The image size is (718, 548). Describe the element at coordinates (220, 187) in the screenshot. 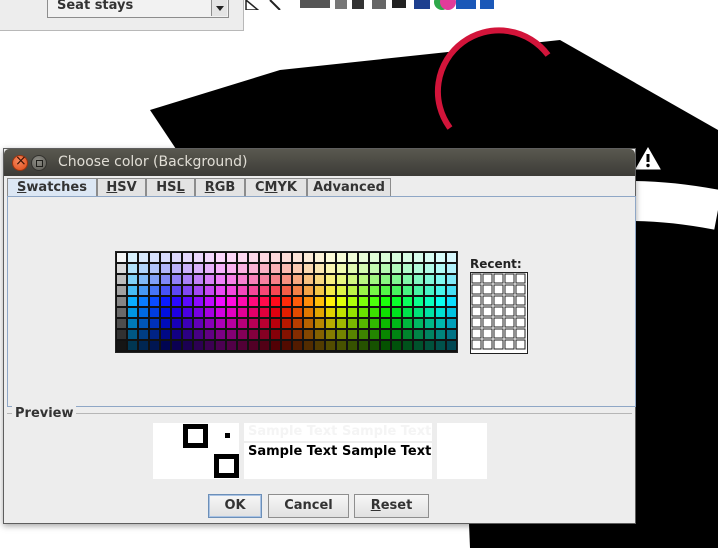

I see `tab-rgb: RGB` at that location.